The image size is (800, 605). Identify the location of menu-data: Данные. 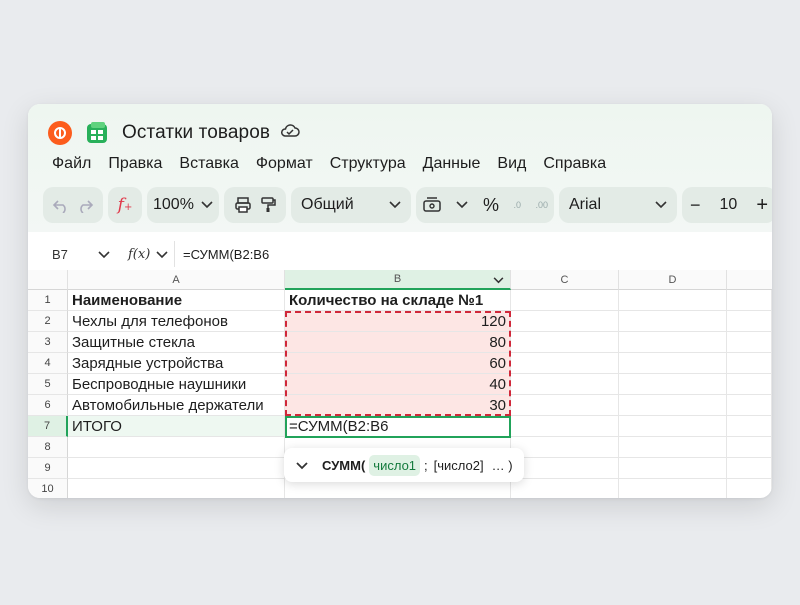
(452, 164).